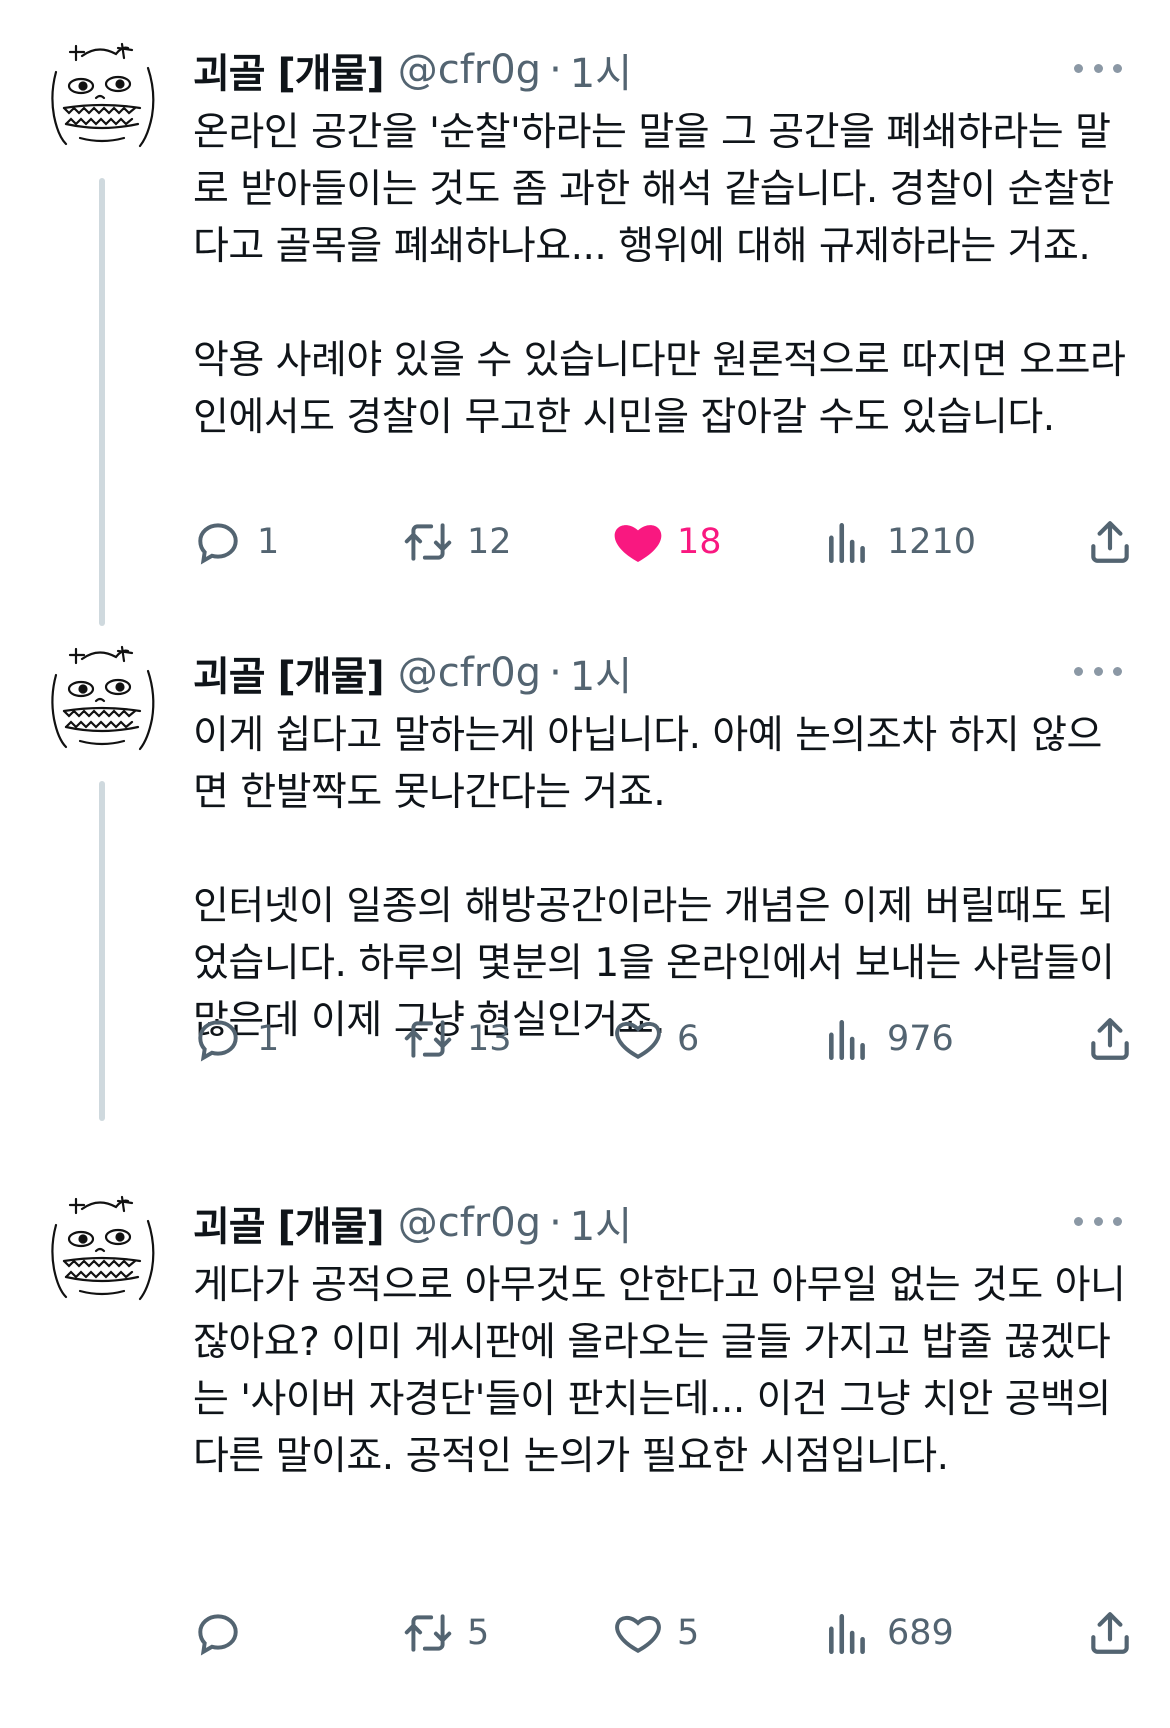  What do you see at coordinates (478, 1633) in the screenshot?
I see `retweet-count: 5` at bounding box center [478, 1633].